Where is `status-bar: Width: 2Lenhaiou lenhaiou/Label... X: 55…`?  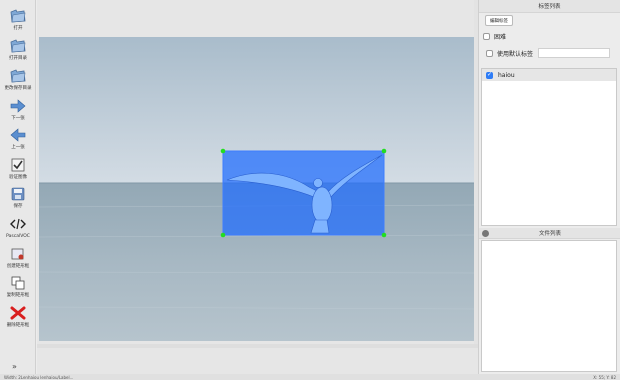
status-bar: Width: 2Lenhaiou lenhaiou/Label... X: 55… is located at coordinates (310, 377).